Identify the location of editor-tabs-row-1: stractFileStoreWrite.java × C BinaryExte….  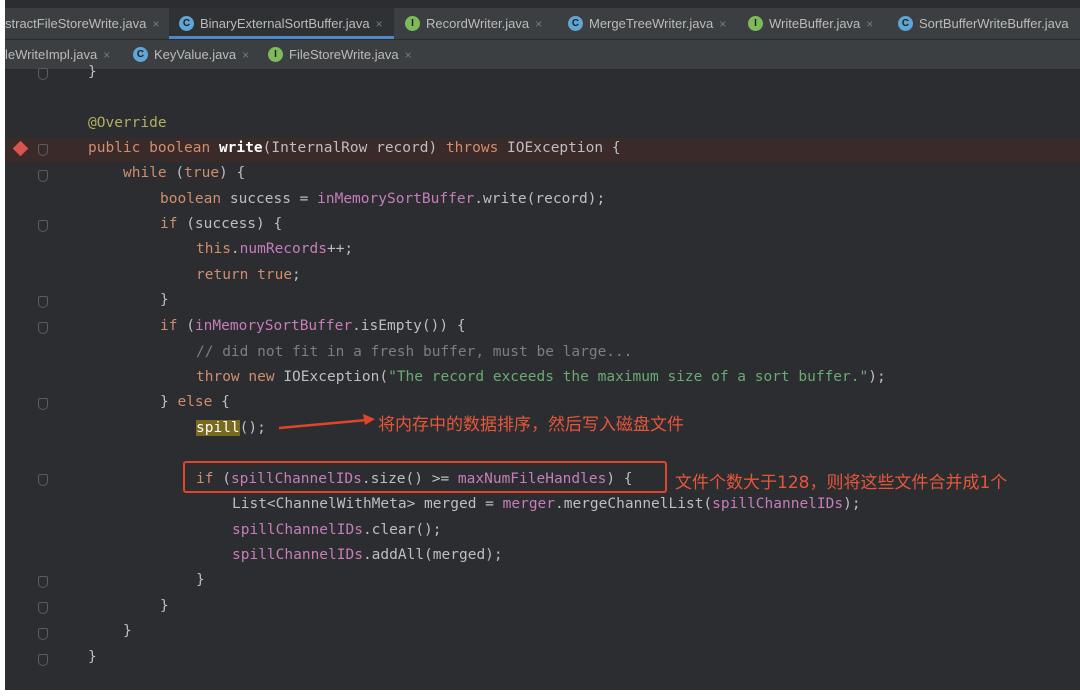
(542, 24).